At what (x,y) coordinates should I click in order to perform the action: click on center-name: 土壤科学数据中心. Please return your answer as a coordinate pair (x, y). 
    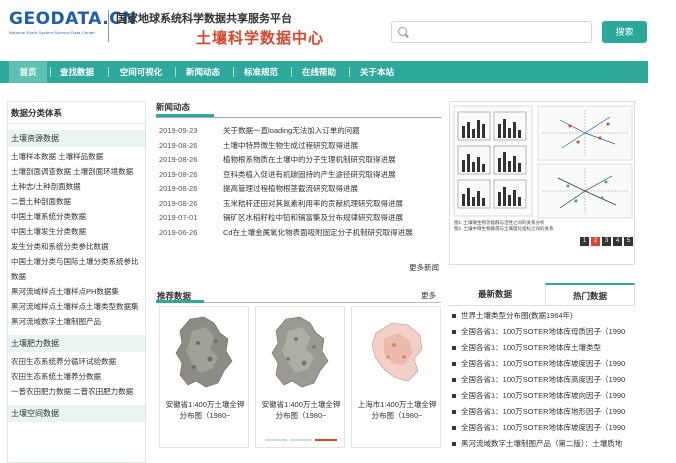
    Looking at the image, I should click on (260, 38).